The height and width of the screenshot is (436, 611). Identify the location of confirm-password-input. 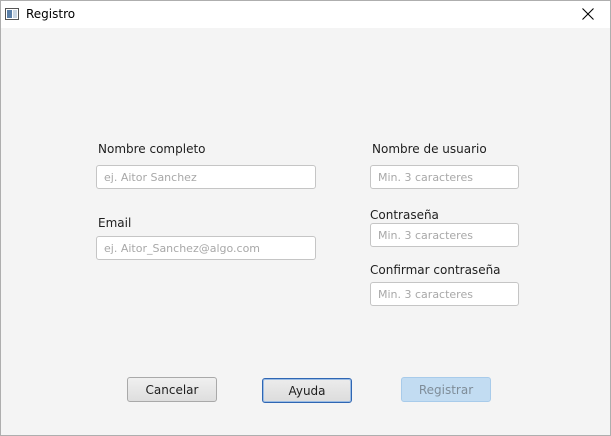
(444, 294).